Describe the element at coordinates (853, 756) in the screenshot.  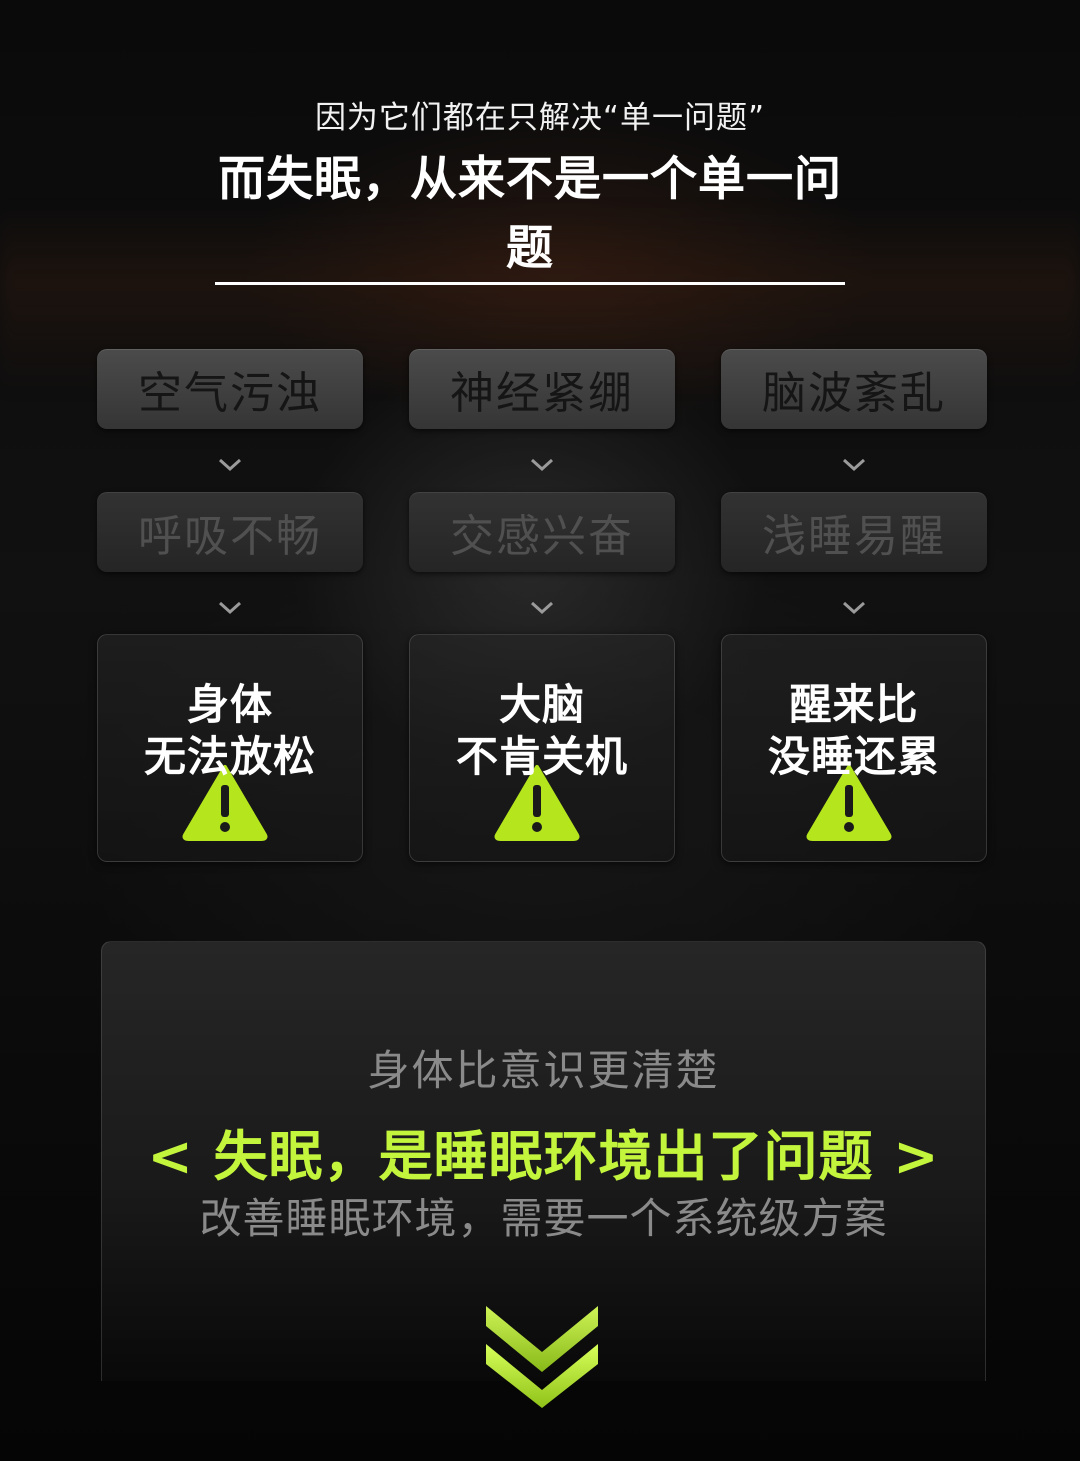
I see `result-line-2: 没睡还累` at that location.